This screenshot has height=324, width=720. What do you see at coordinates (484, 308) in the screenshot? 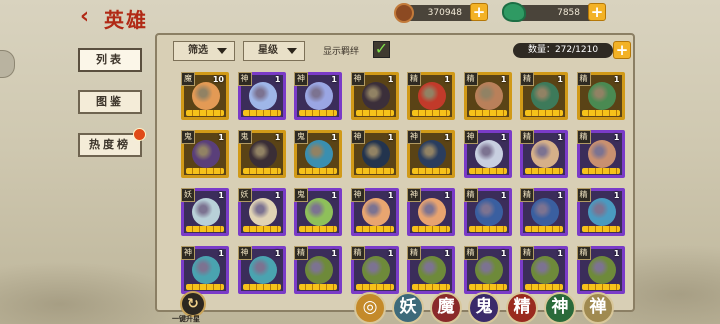
I see `faction-filter-gui: 鬼` at bounding box center [484, 308].